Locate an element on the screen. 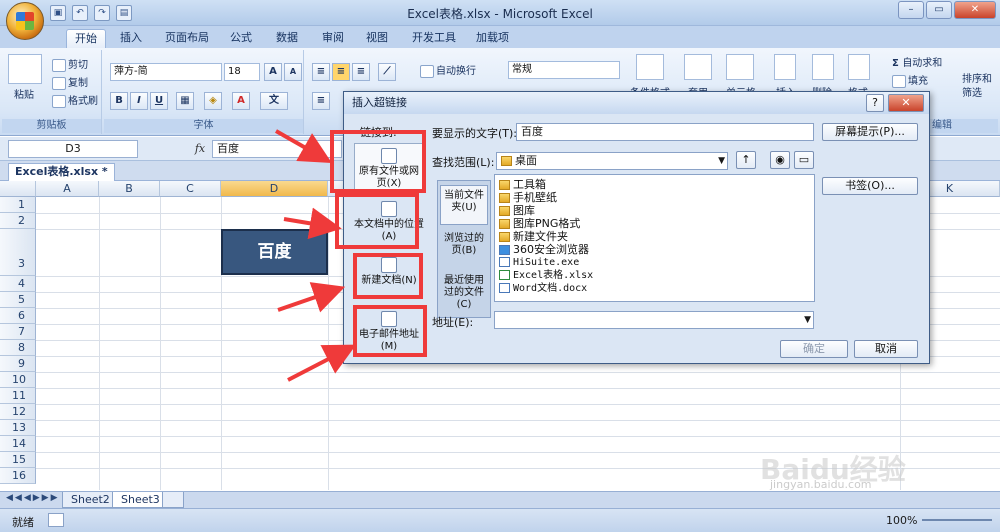 This screenshot has width=1000, height=532. office-logo-icon is located at coordinates (25, 21).